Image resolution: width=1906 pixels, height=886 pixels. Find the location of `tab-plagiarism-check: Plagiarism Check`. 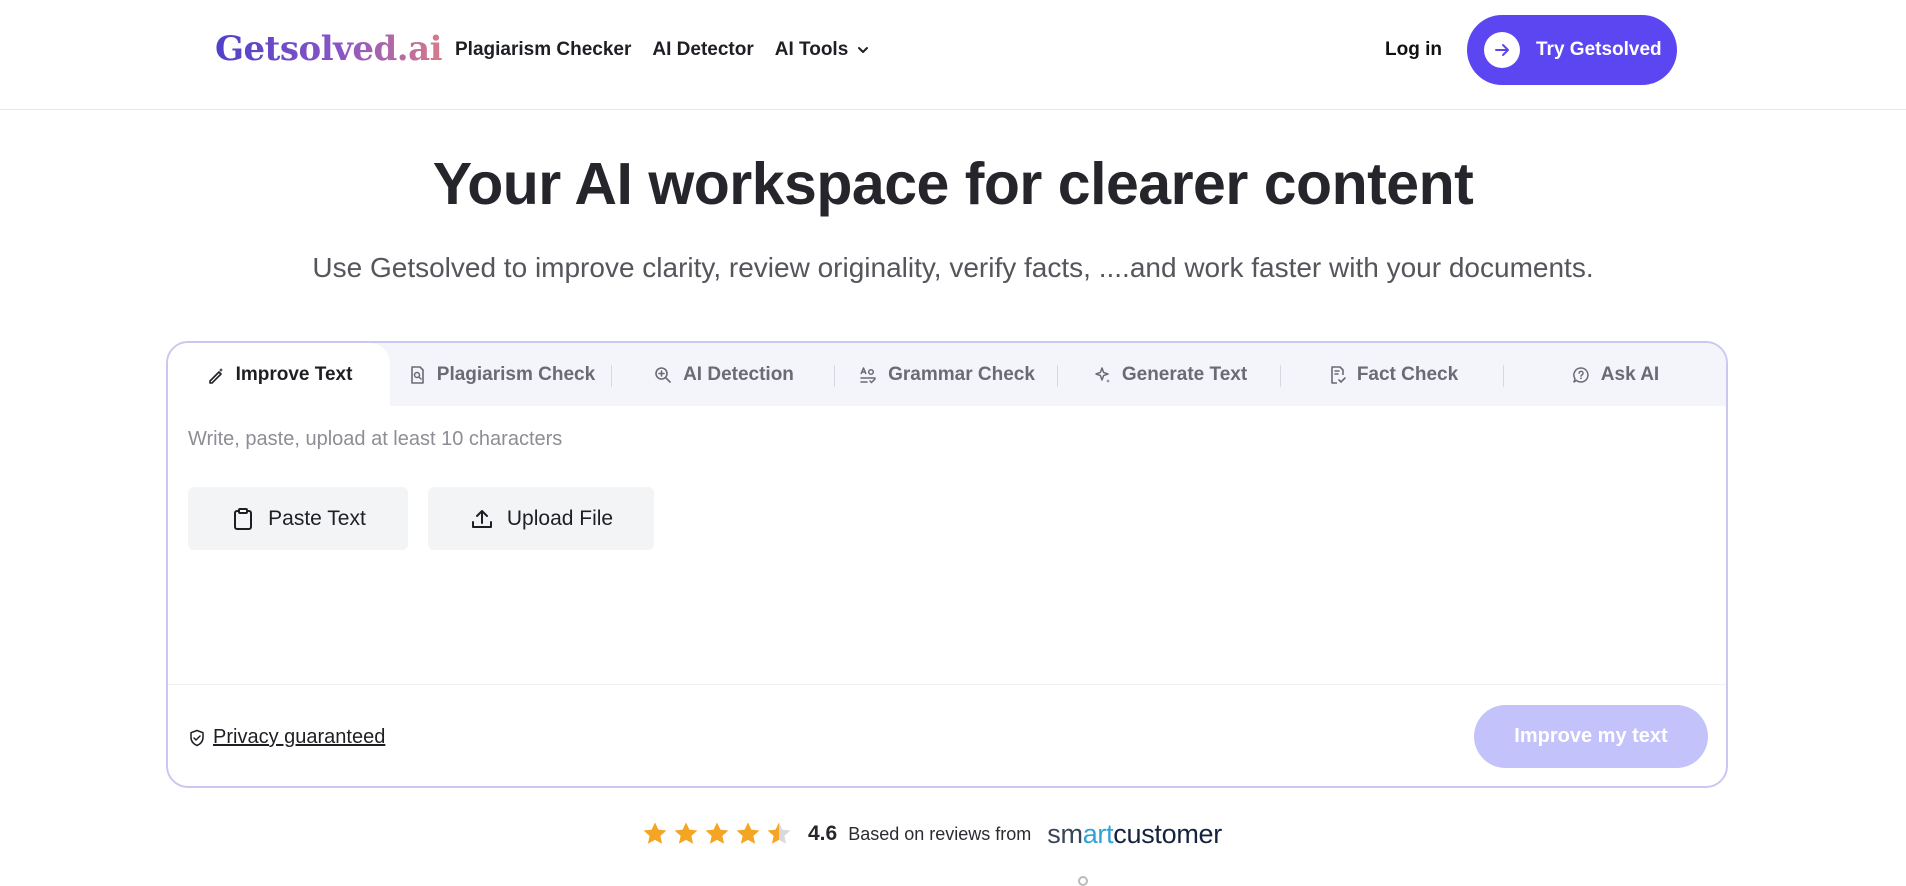

tab-plagiarism-check: Plagiarism Check is located at coordinates (501, 374).